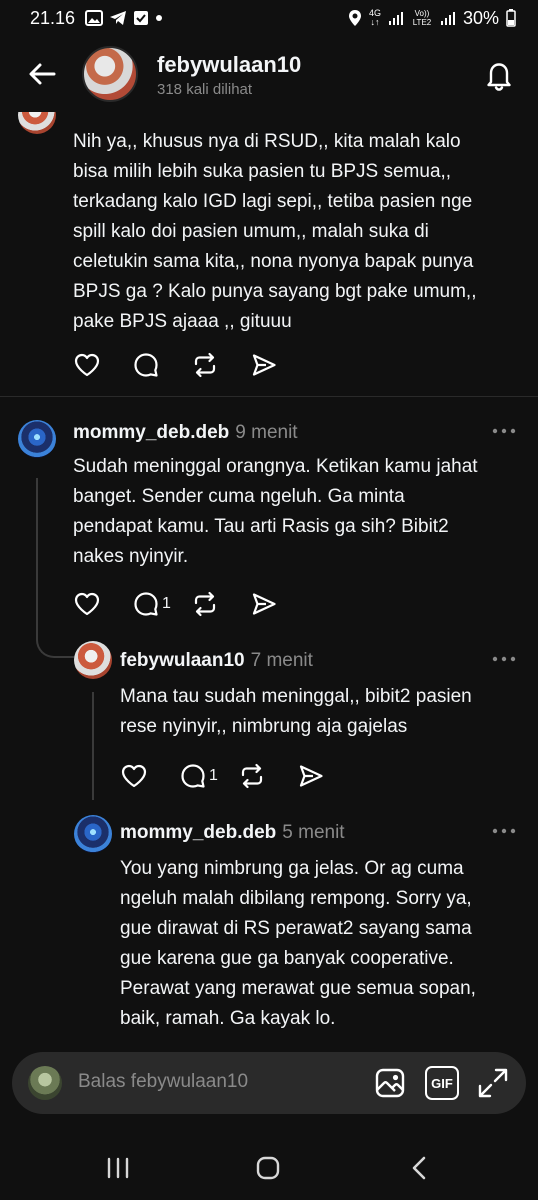  I want to click on reply-bar: Balas febywulaan10 GIF, so click(269, 1083).